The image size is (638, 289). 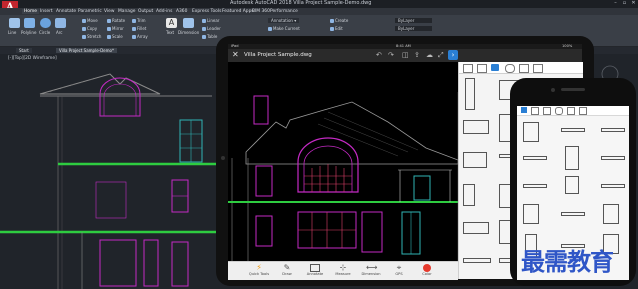 I want to click on undo-icon: ↶, so click(x=379, y=55).